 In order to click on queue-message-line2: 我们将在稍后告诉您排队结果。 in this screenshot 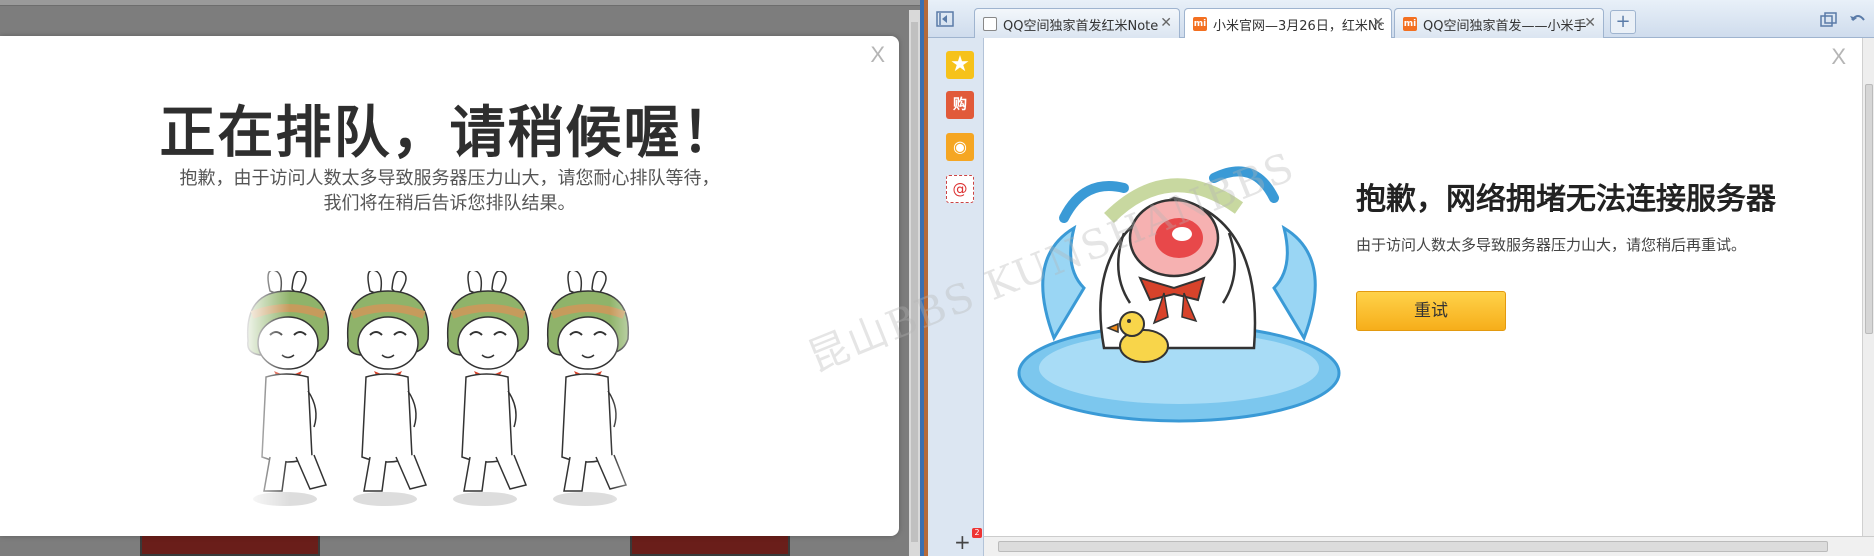, I will do `click(449, 203)`.